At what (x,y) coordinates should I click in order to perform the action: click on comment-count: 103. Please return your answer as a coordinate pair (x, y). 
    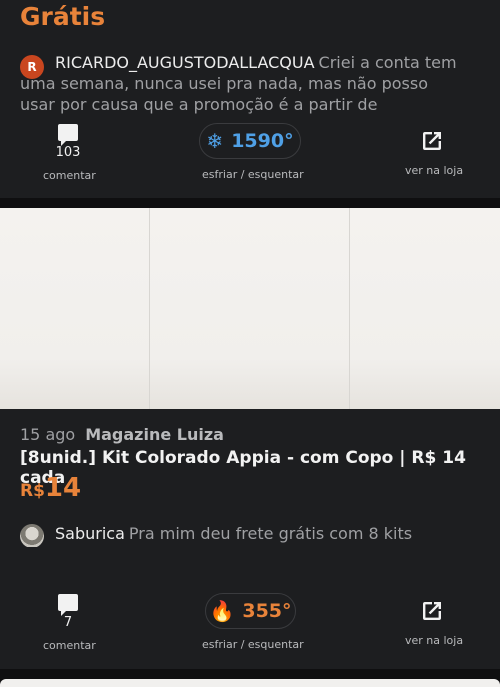
    Looking at the image, I should click on (68, 152).